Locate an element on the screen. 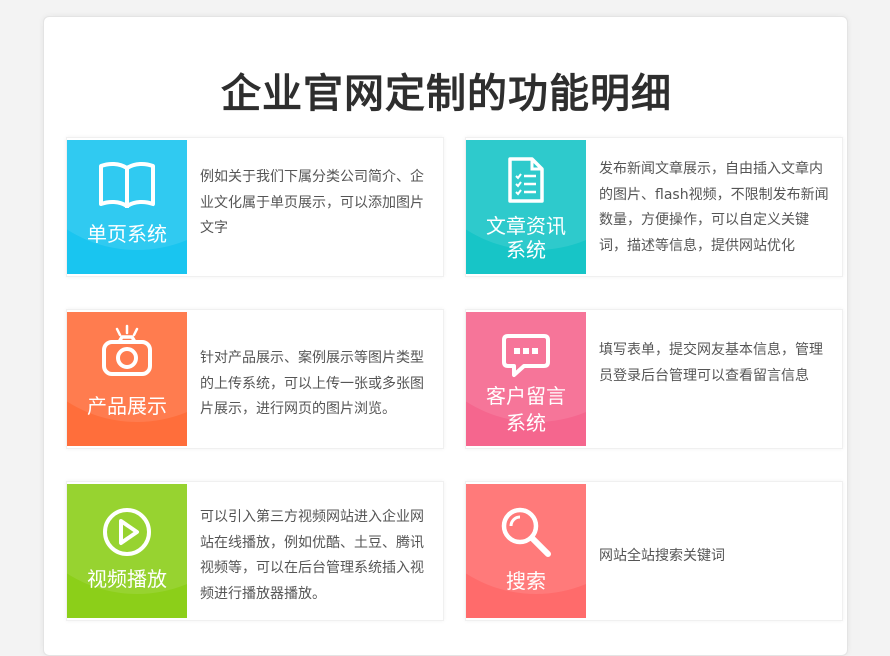  feature-tile: 产品展示 is located at coordinates (127, 379).